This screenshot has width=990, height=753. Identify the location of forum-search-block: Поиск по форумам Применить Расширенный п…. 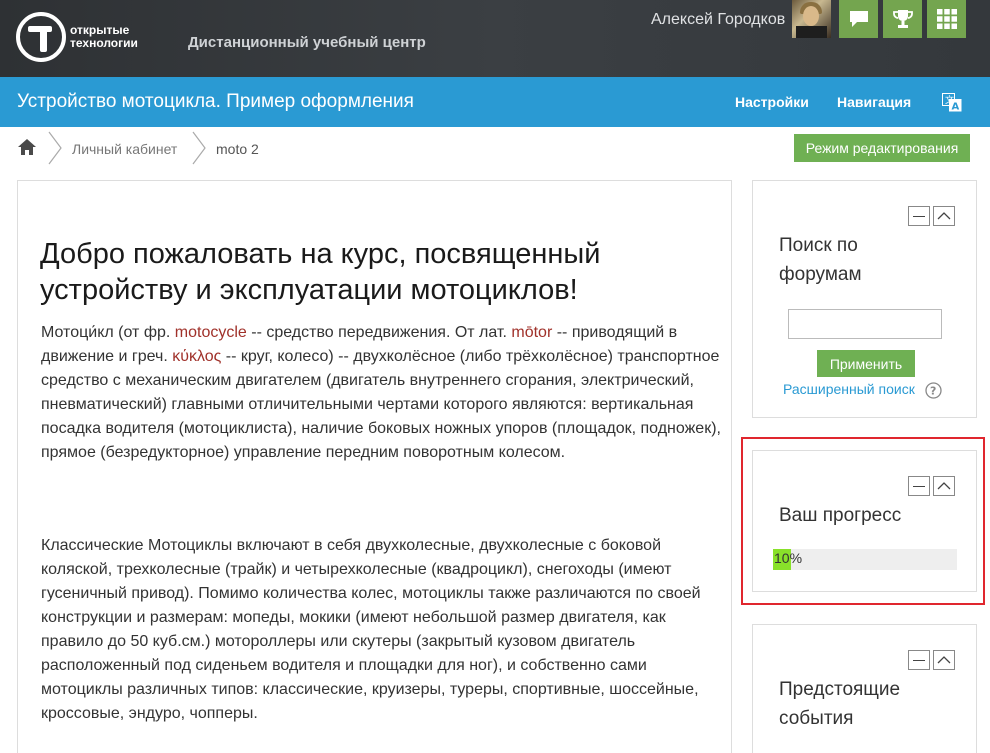
(864, 299).